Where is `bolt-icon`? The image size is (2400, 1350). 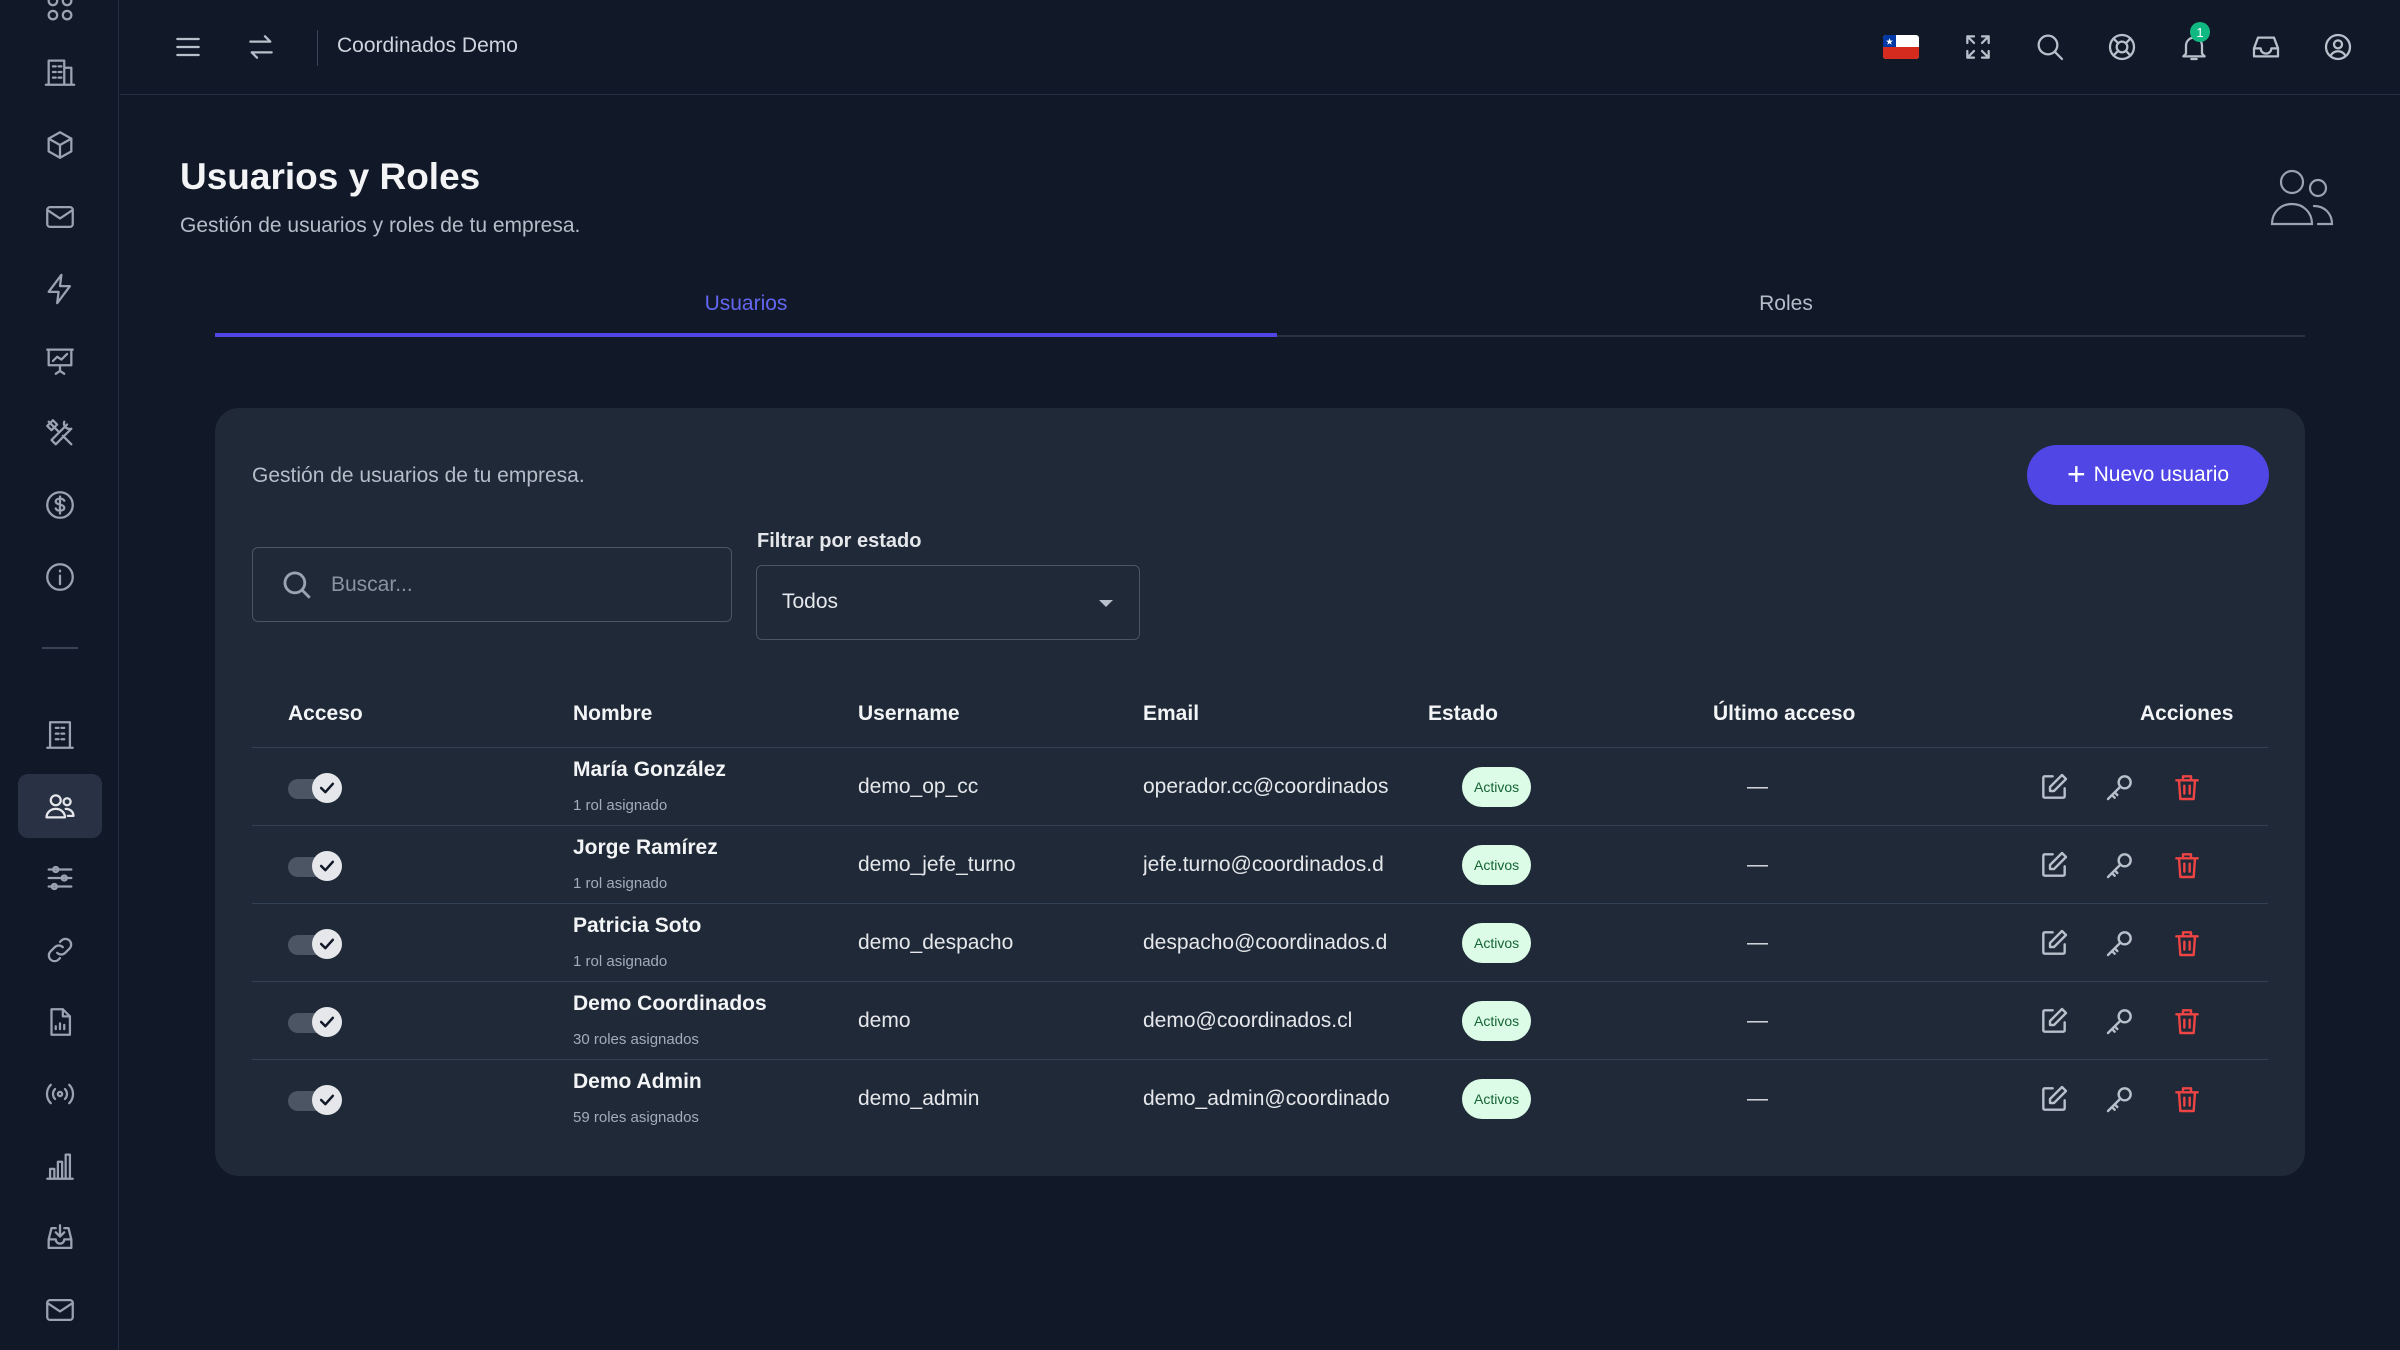
bolt-icon is located at coordinates (59, 289).